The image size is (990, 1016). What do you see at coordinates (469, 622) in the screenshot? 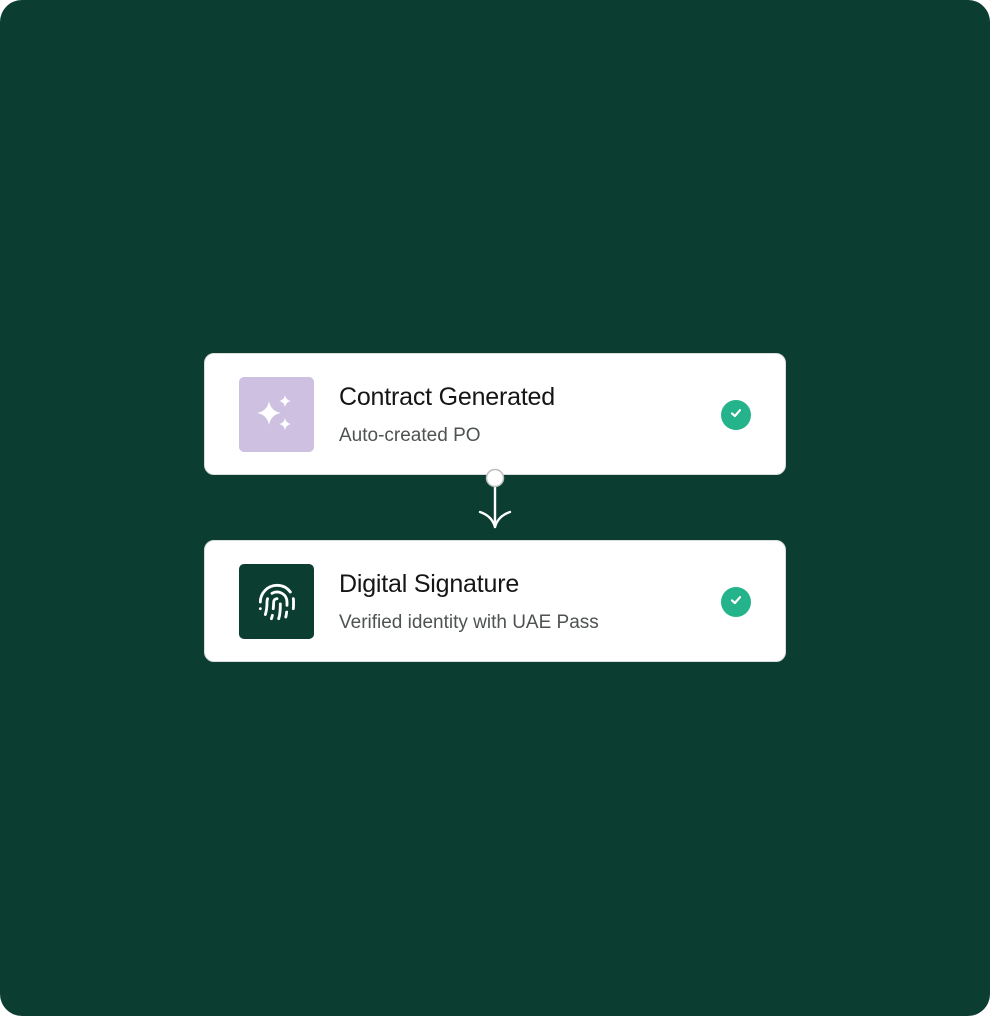
I see `step-subtitle: Verified identity with UAE Pass` at bounding box center [469, 622].